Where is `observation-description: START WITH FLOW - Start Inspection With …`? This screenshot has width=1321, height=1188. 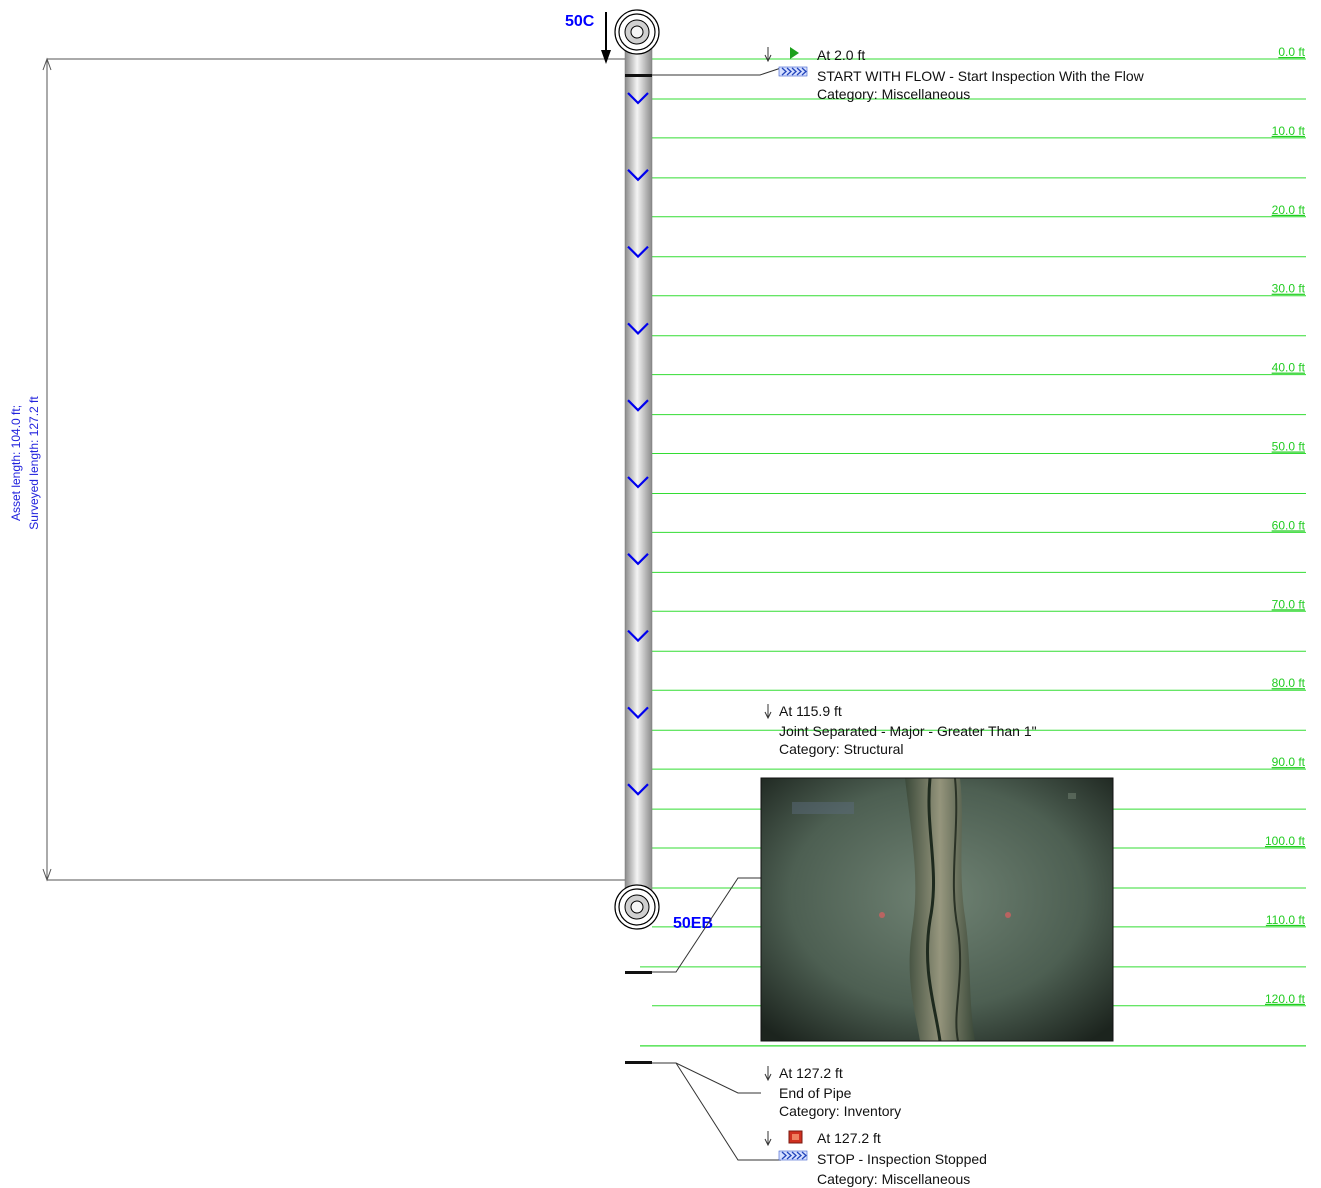 observation-description: START WITH FLOW - Start Inspection With … is located at coordinates (981, 76).